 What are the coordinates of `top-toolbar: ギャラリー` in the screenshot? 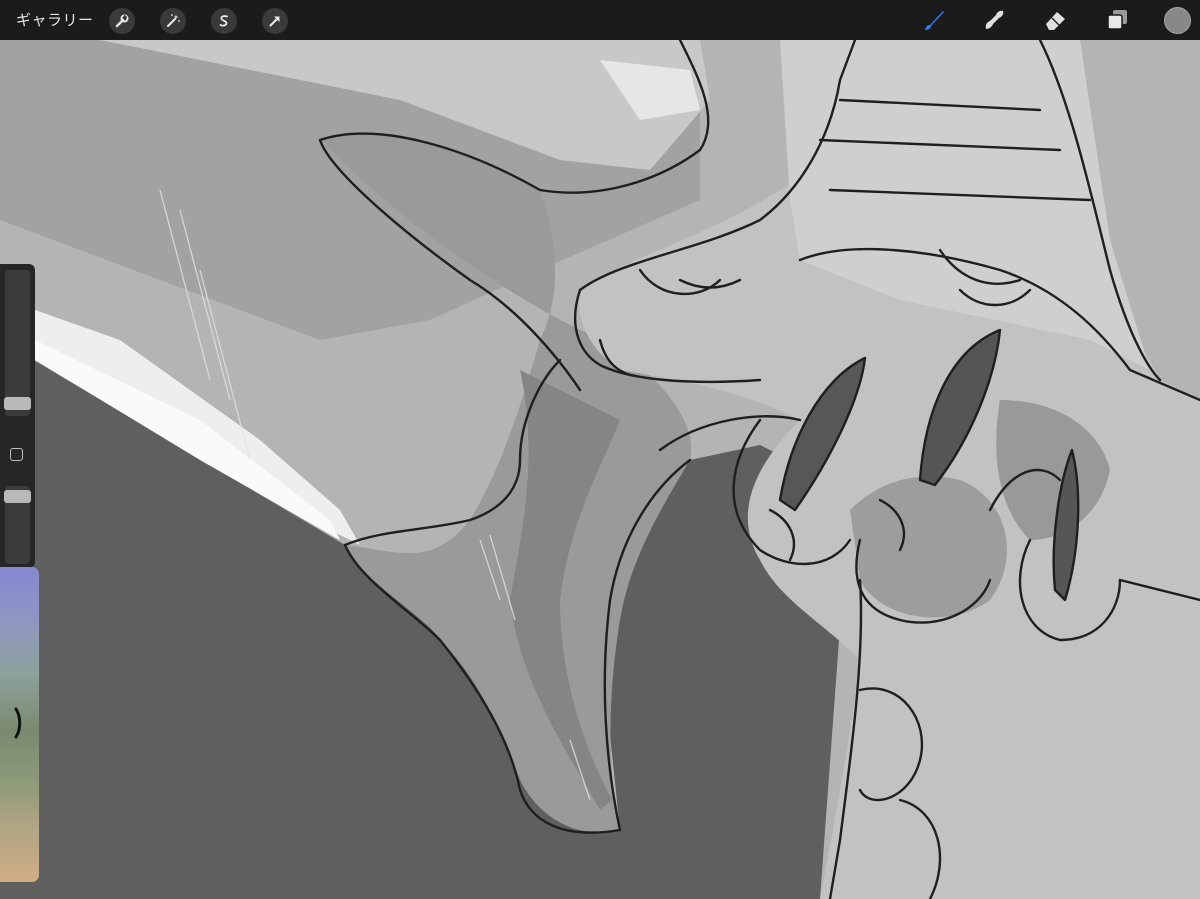 It's located at (600, 20).